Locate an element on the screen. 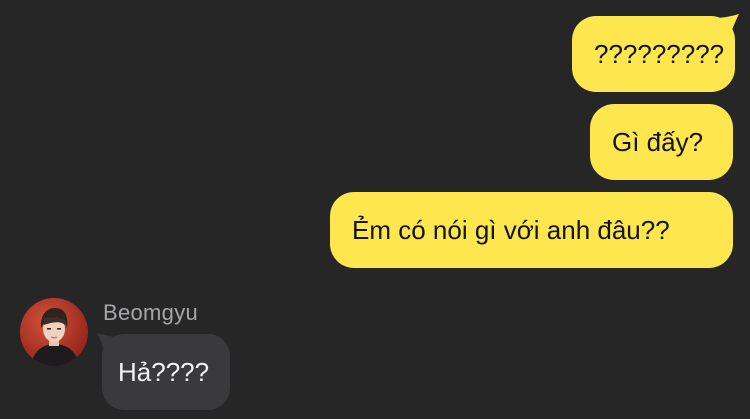 This screenshot has width=750, height=419. outgoing-message: Gì đấy? is located at coordinates (661, 142).